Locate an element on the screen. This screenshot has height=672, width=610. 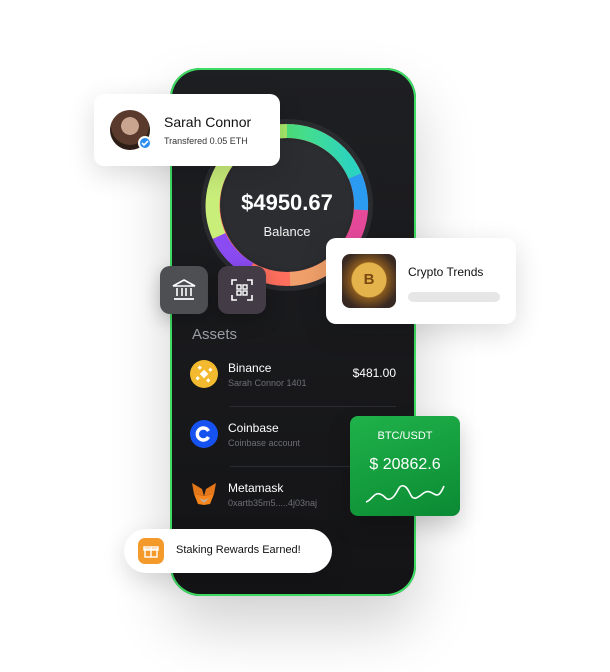
crypto-trends-card: B Crypto Trends is located at coordinates (421, 281).